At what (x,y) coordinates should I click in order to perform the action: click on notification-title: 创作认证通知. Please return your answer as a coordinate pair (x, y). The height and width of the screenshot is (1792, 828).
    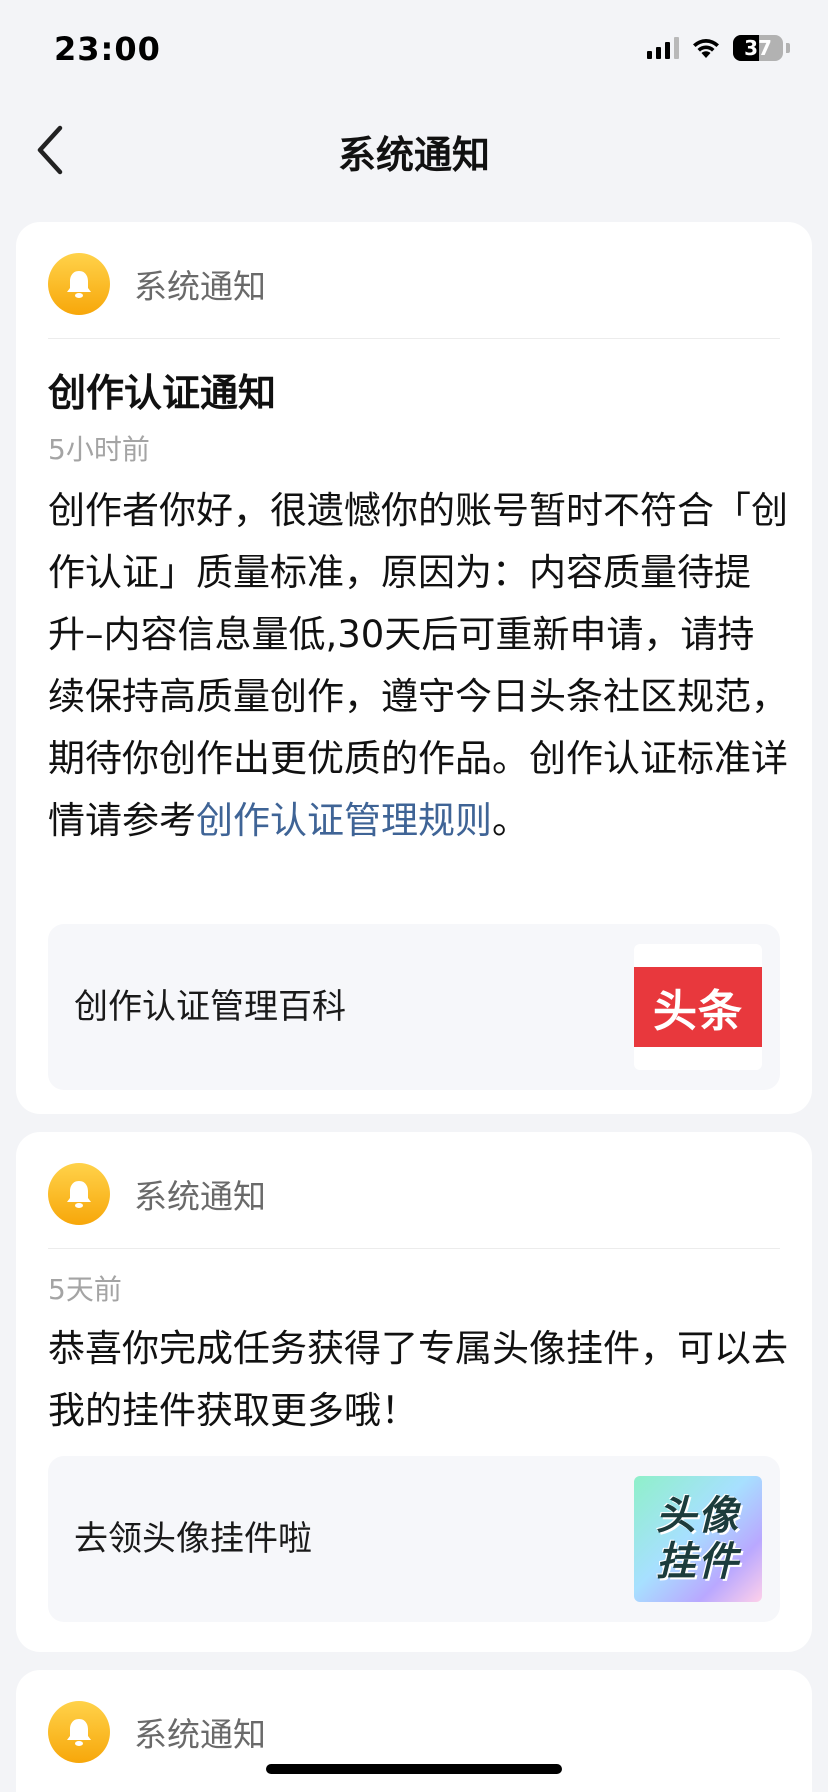
    Looking at the image, I should click on (162, 393).